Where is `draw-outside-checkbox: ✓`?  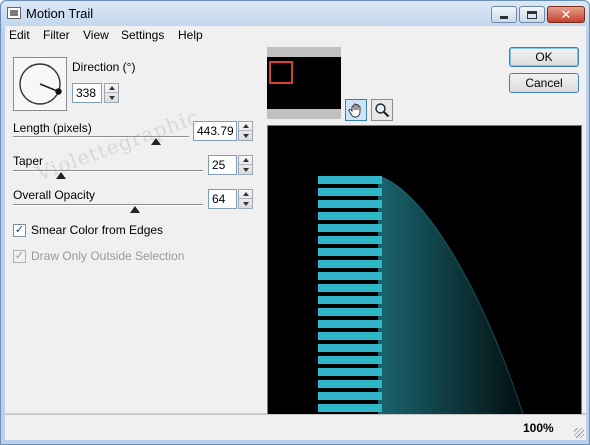 draw-outside-checkbox: ✓ is located at coordinates (19, 256).